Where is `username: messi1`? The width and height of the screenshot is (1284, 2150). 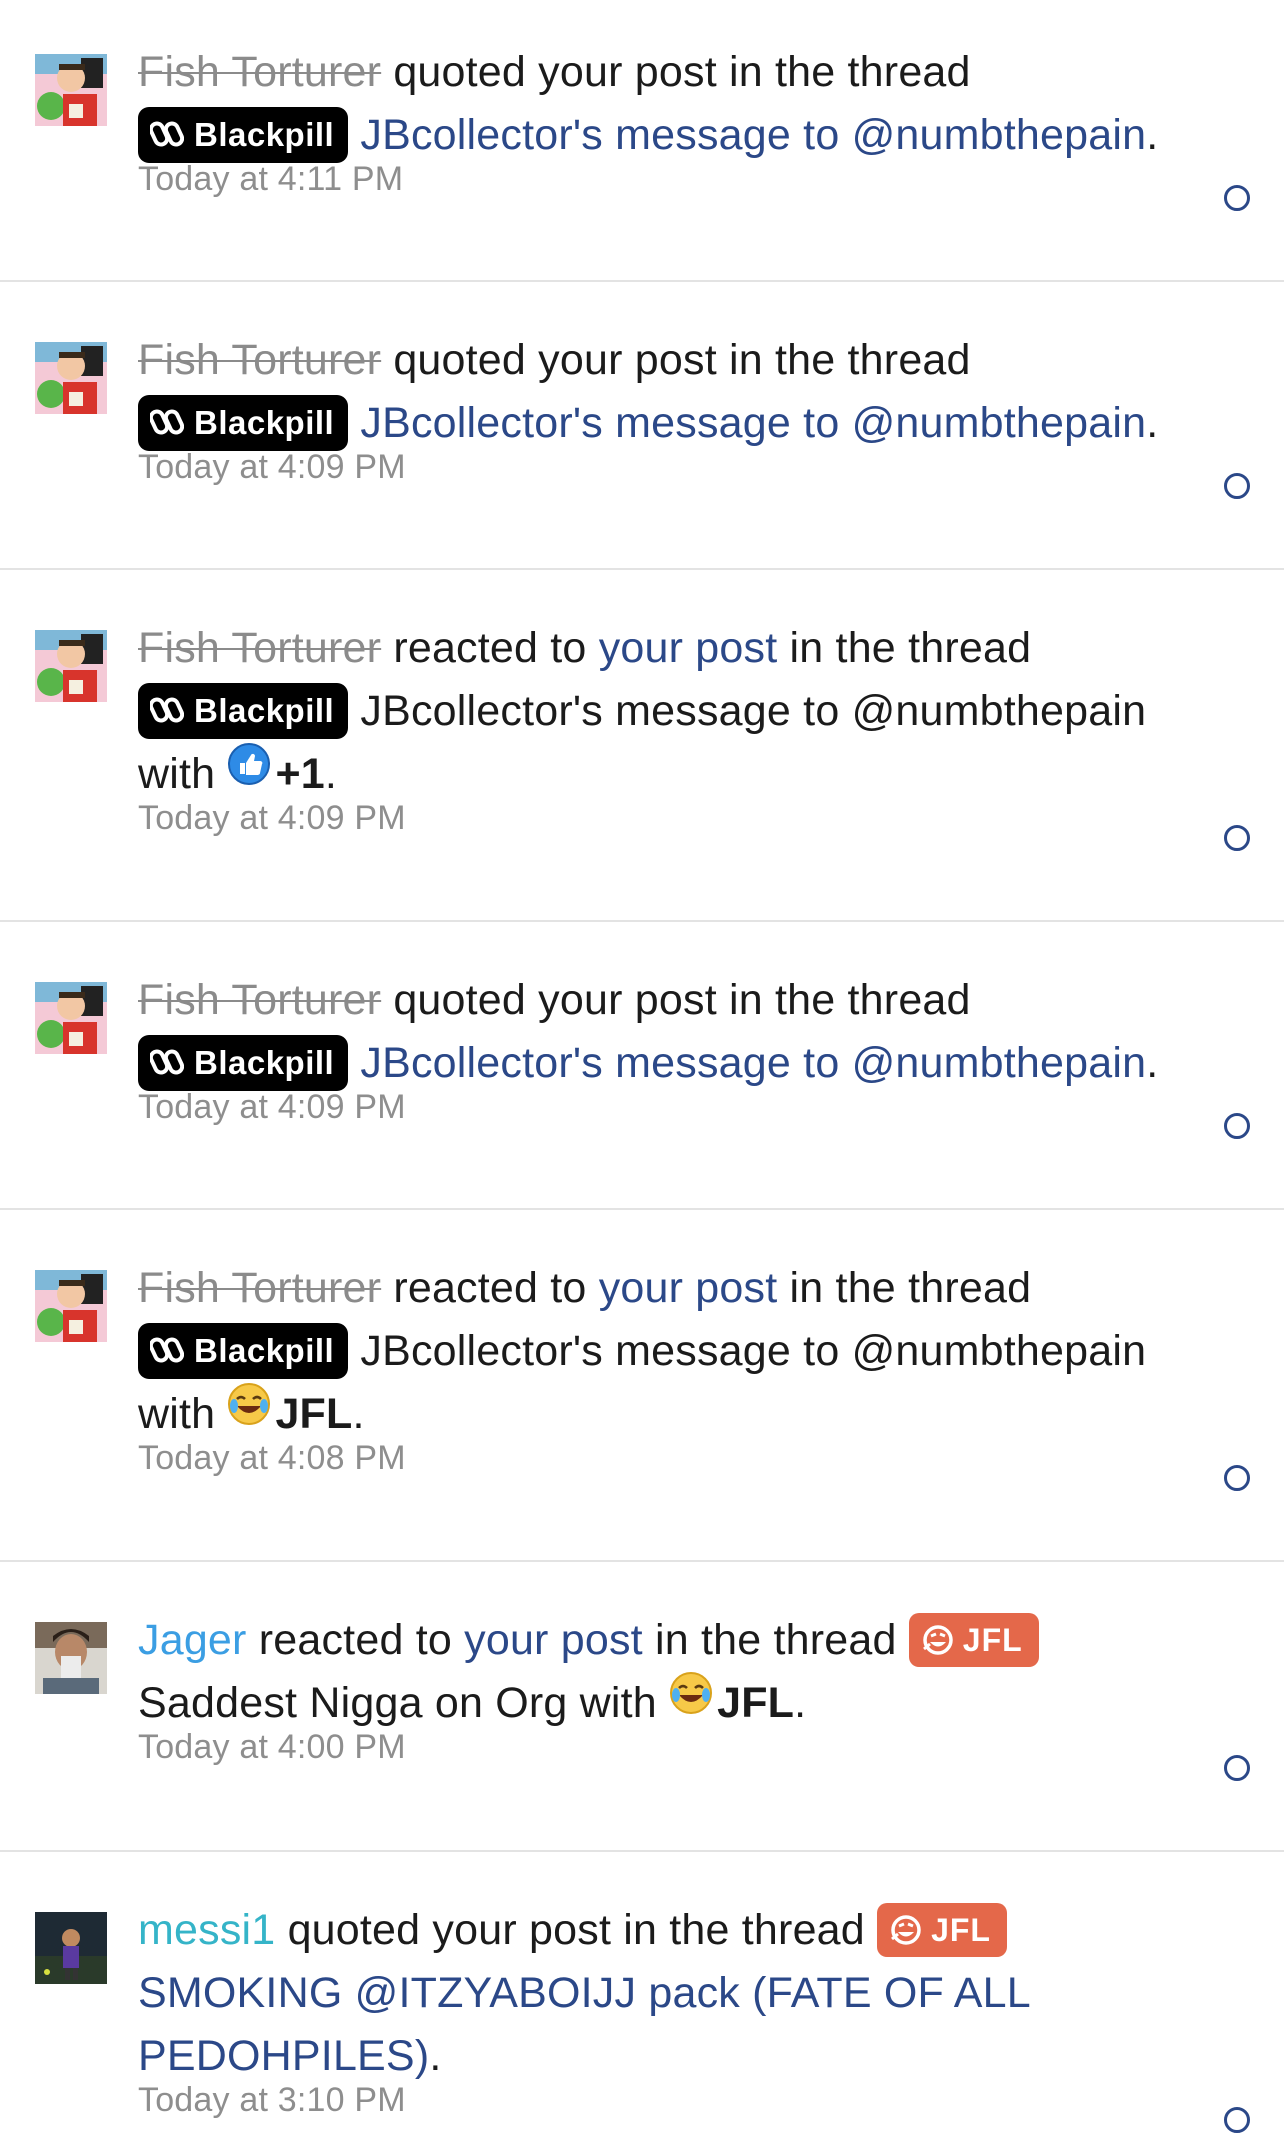 username: messi1 is located at coordinates (206, 1930).